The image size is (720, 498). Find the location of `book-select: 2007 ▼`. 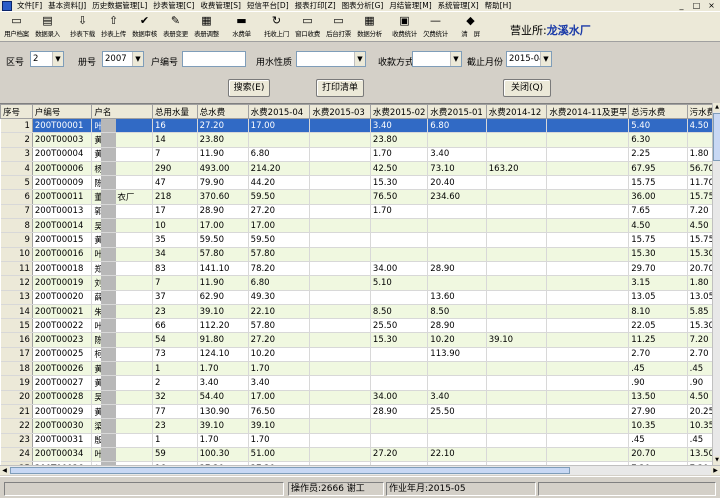

book-select: 2007 ▼ is located at coordinates (123, 59).